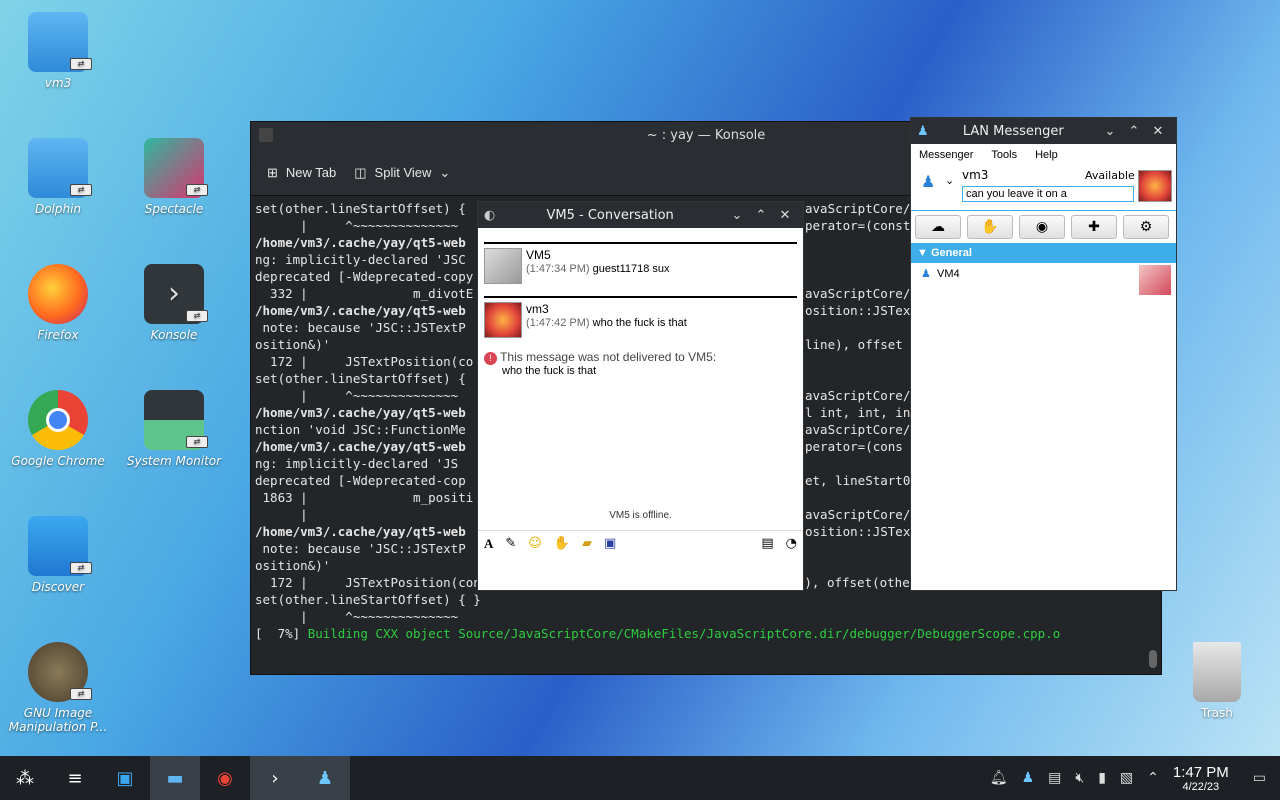 Image resolution: width=1280 pixels, height=800 pixels. I want to click on error-icon: !, so click(490, 358).